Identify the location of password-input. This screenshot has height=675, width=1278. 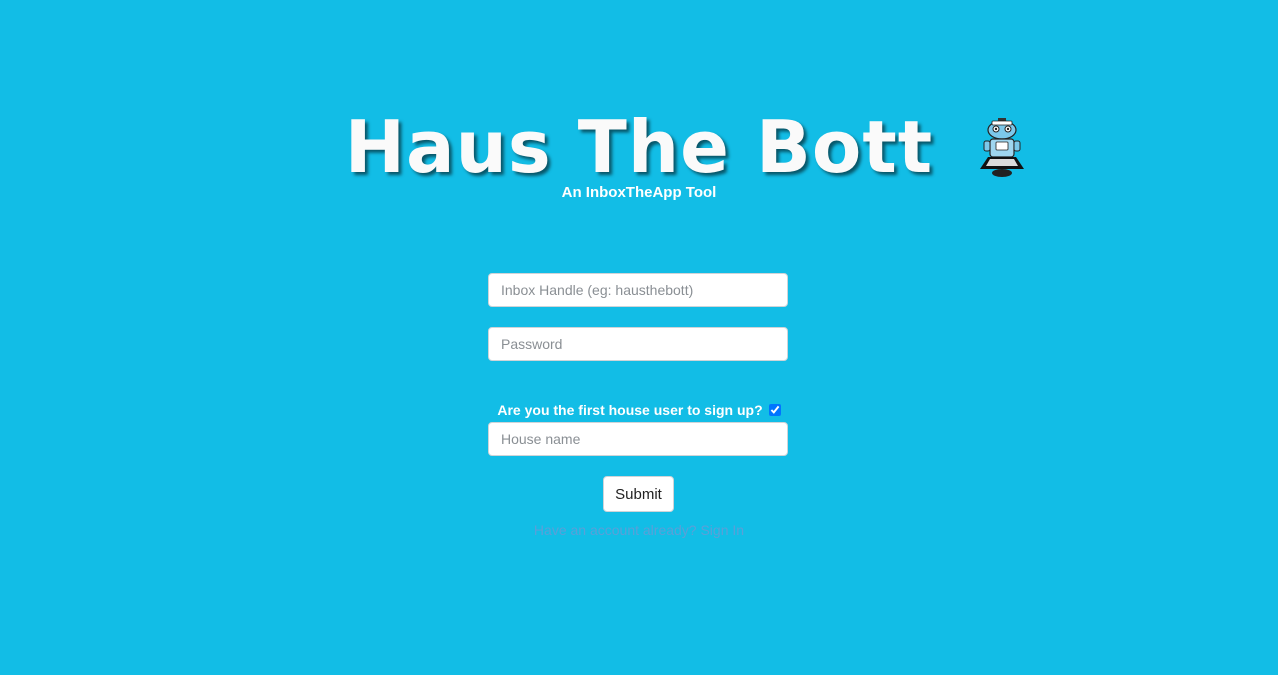
(638, 344).